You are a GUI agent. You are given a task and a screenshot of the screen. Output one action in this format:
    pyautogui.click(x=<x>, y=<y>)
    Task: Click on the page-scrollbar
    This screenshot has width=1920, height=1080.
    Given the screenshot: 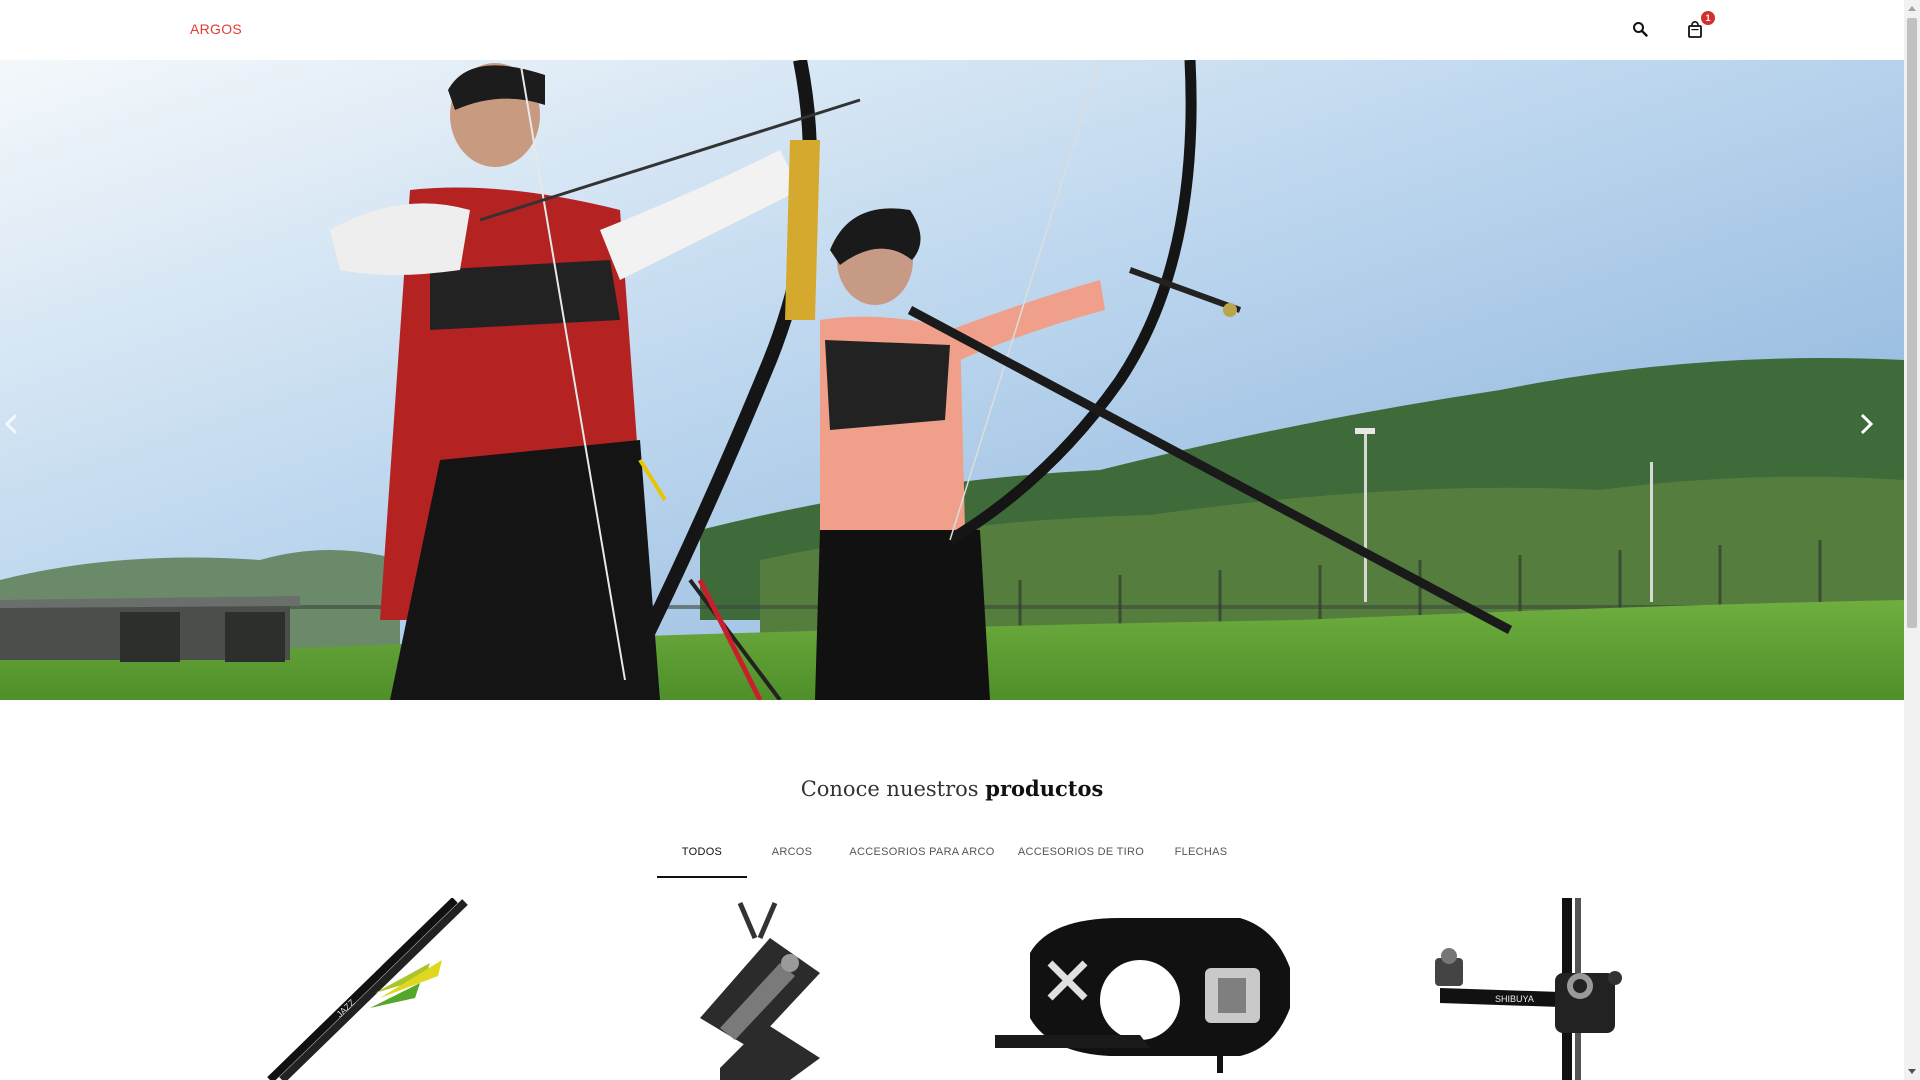 What is the action you would take?
    pyautogui.click(x=1912, y=540)
    